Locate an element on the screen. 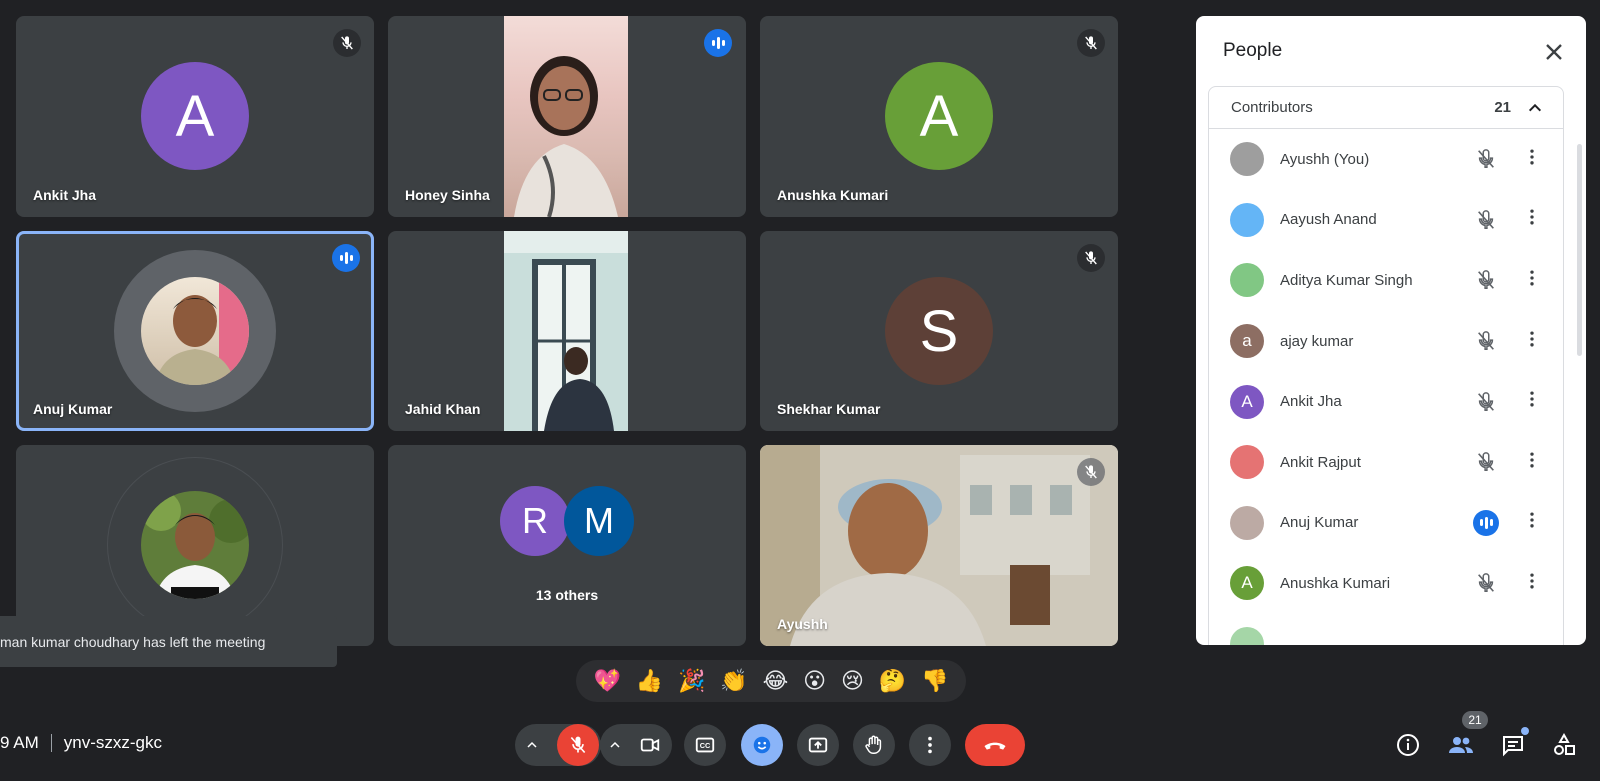 This screenshot has height=781, width=1600. participant-name: Ayushh is located at coordinates (802, 624).